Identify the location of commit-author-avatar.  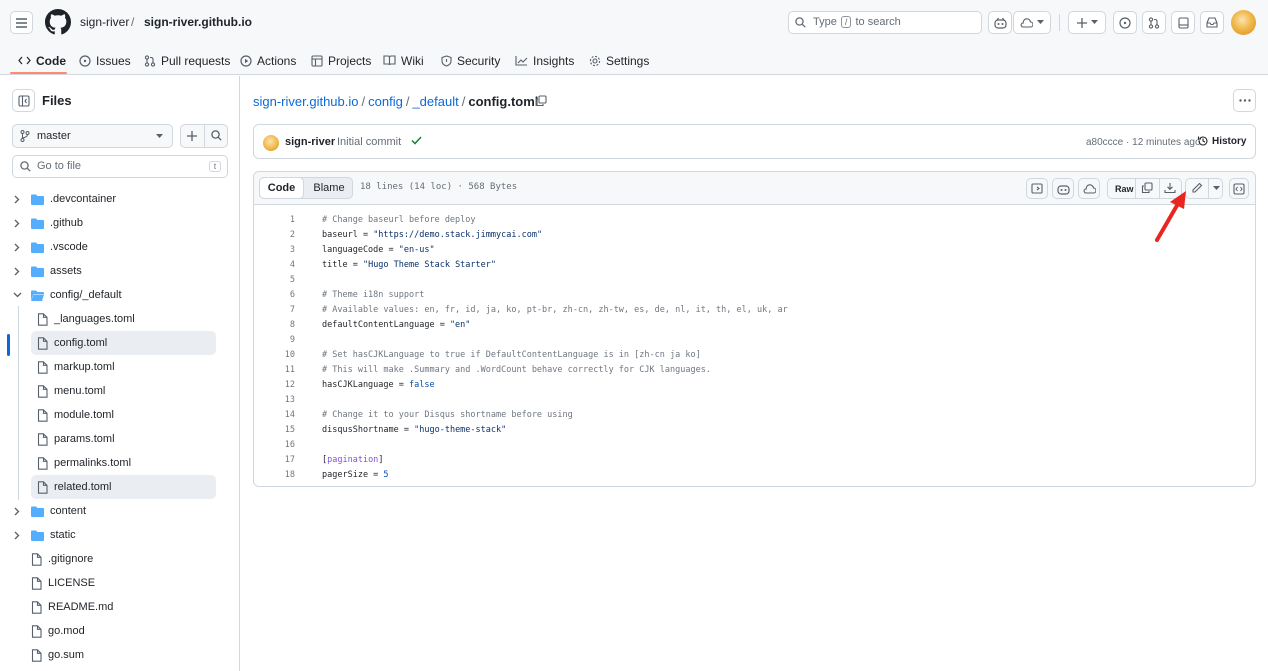
(271, 143).